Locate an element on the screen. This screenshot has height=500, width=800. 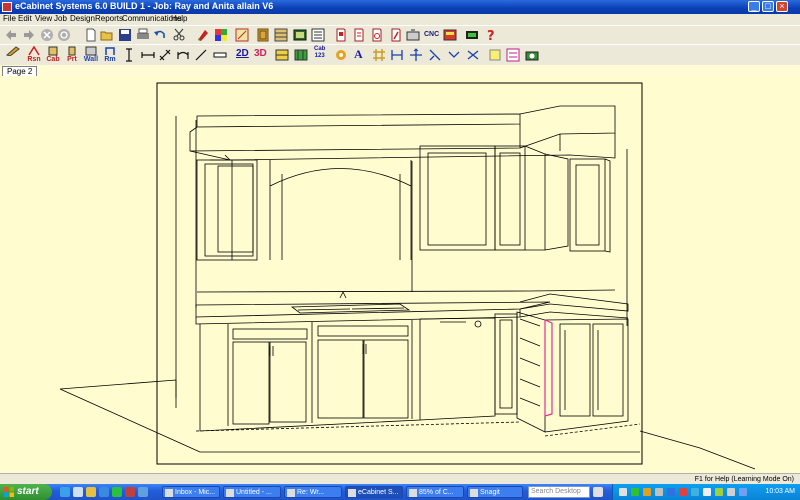
menu-view: View is located at coordinates (43, 19).